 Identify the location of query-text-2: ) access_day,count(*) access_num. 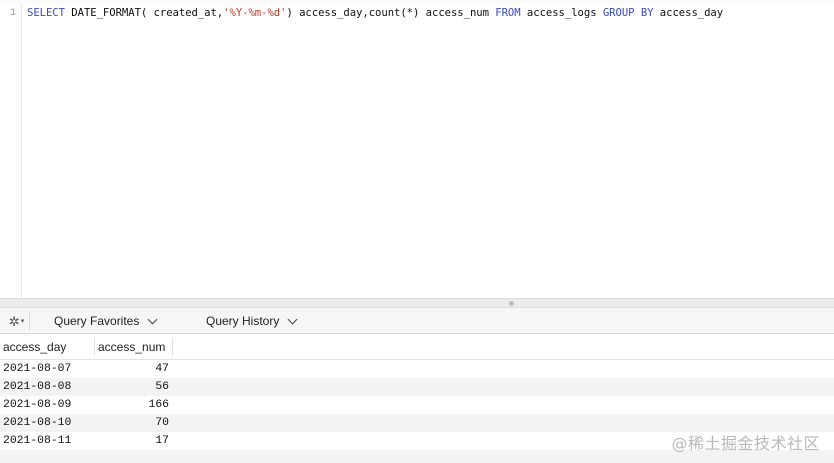
(391, 13).